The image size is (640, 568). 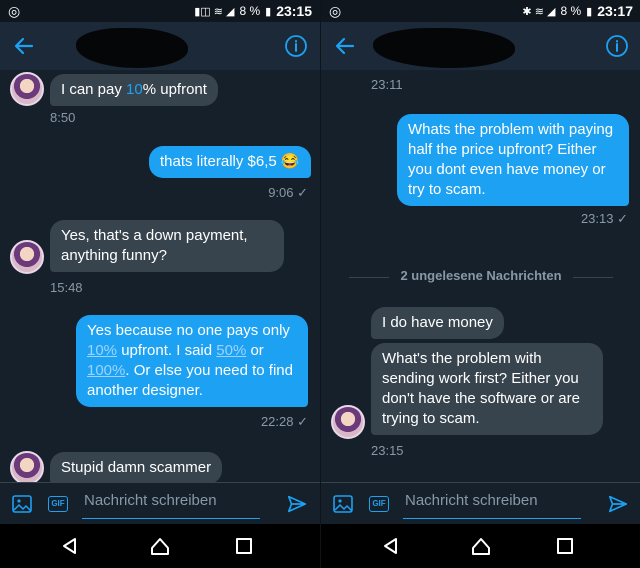 I want to click on signal-icons: ▮◫ ≋ ◢, so click(x=214, y=11).